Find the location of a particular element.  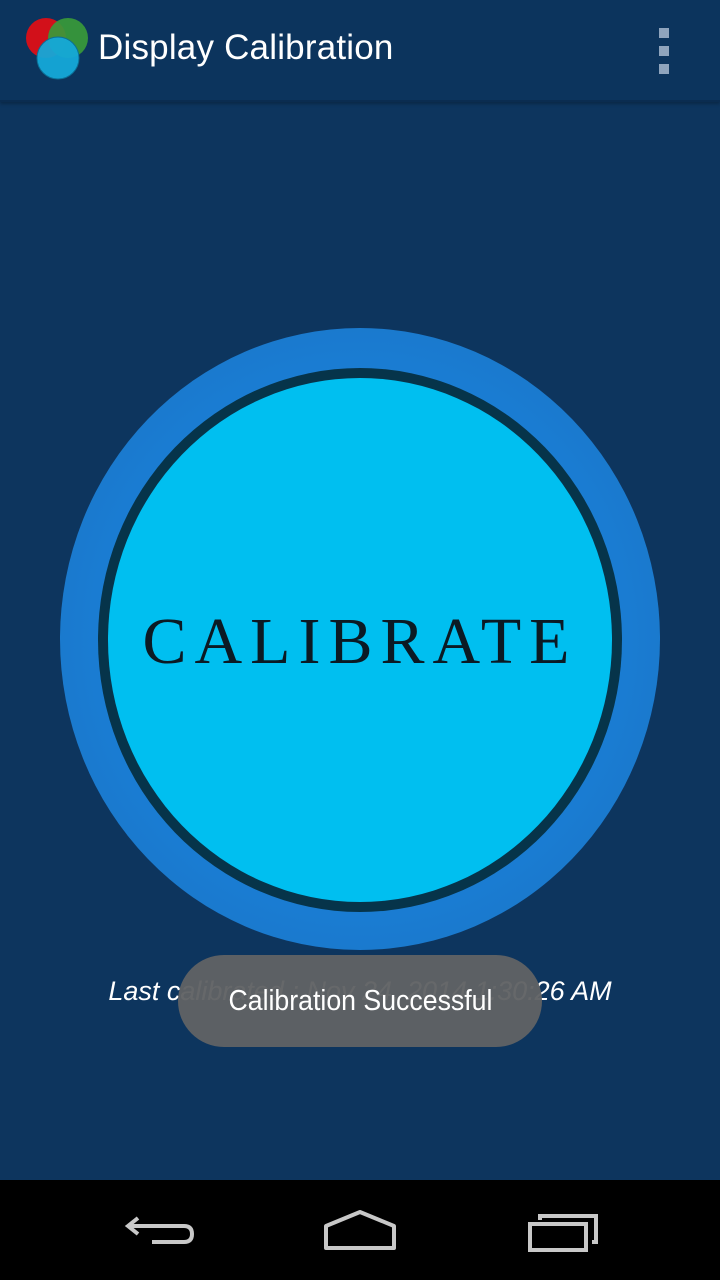

overflow-menu-icon is located at coordinates (664, 33).